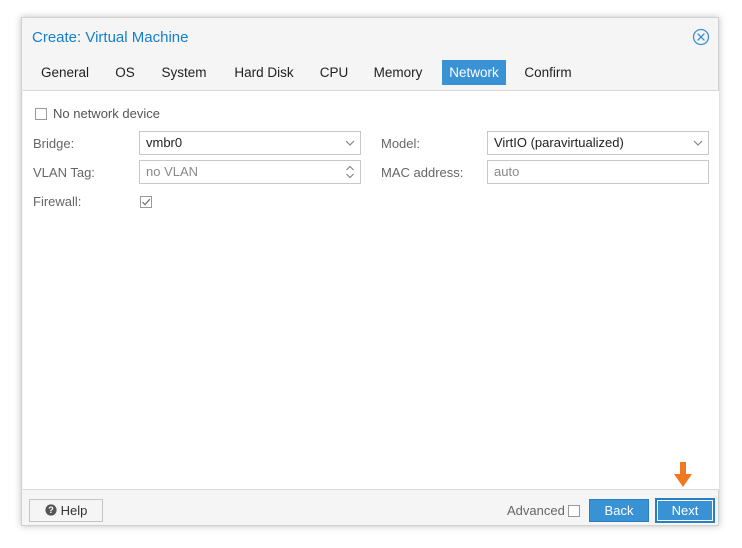  I want to click on mac-address-placeholder: auto, so click(507, 171).